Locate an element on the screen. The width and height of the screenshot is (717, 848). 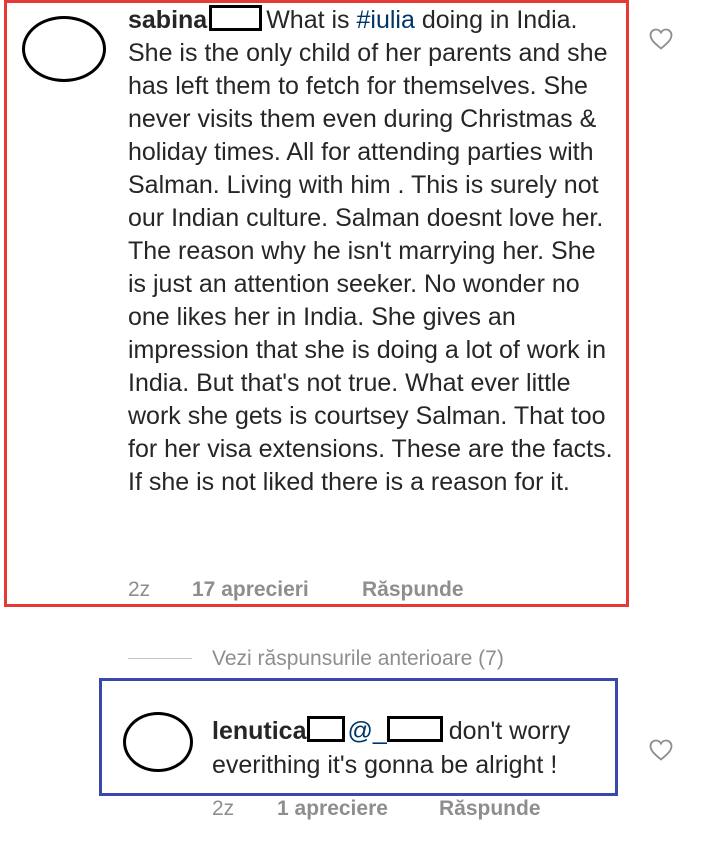
reply-timestamp: 2z is located at coordinates (223, 808).